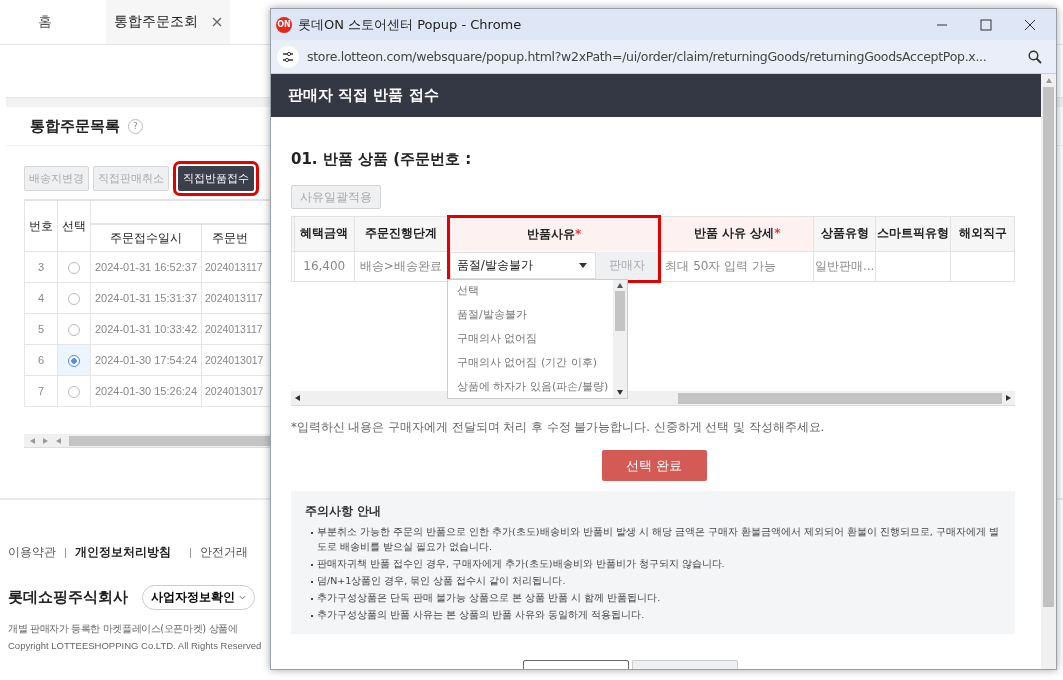 Image resolution: width=1063 pixels, height=680 pixels. Describe the element at coordinates (736, 233) in the screenshot. I see `column-header: 반품 사유 상세*` at that location.